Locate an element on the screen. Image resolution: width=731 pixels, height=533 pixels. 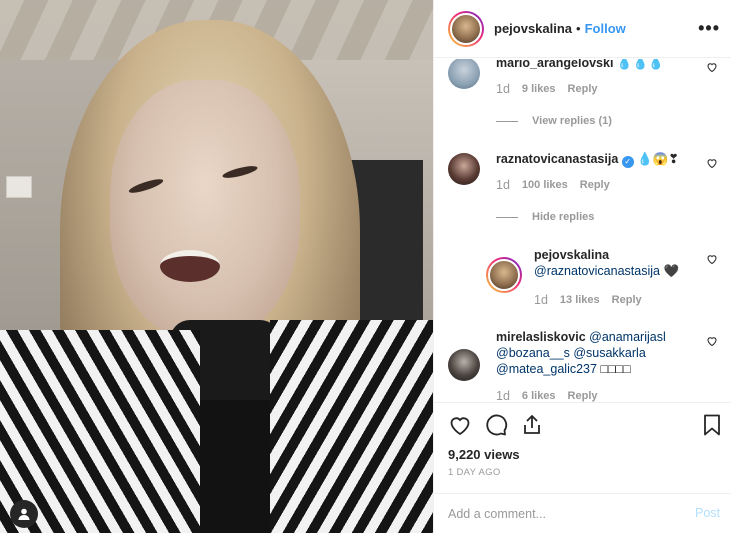
person-face is located at coordinates (205, 210).